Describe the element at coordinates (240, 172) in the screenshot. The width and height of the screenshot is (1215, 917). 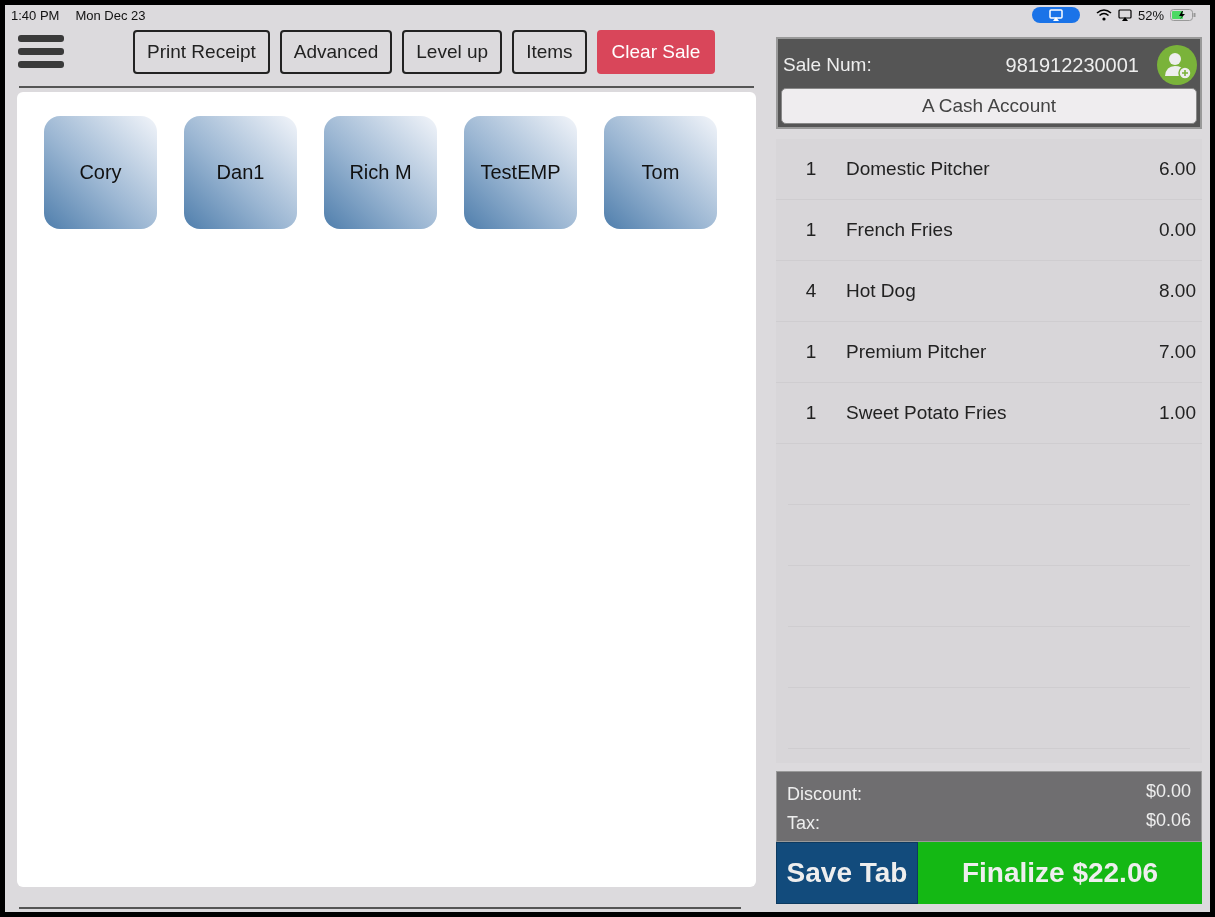
I see `employee-button: Dan1` at that location.